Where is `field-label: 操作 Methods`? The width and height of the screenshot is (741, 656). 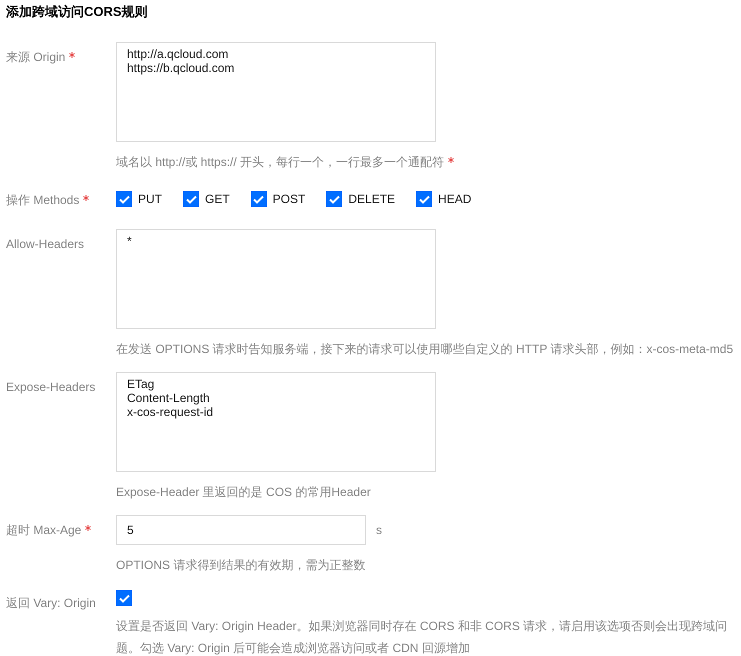 field-label: 操作 Methods is located at coordinates (48, 200).